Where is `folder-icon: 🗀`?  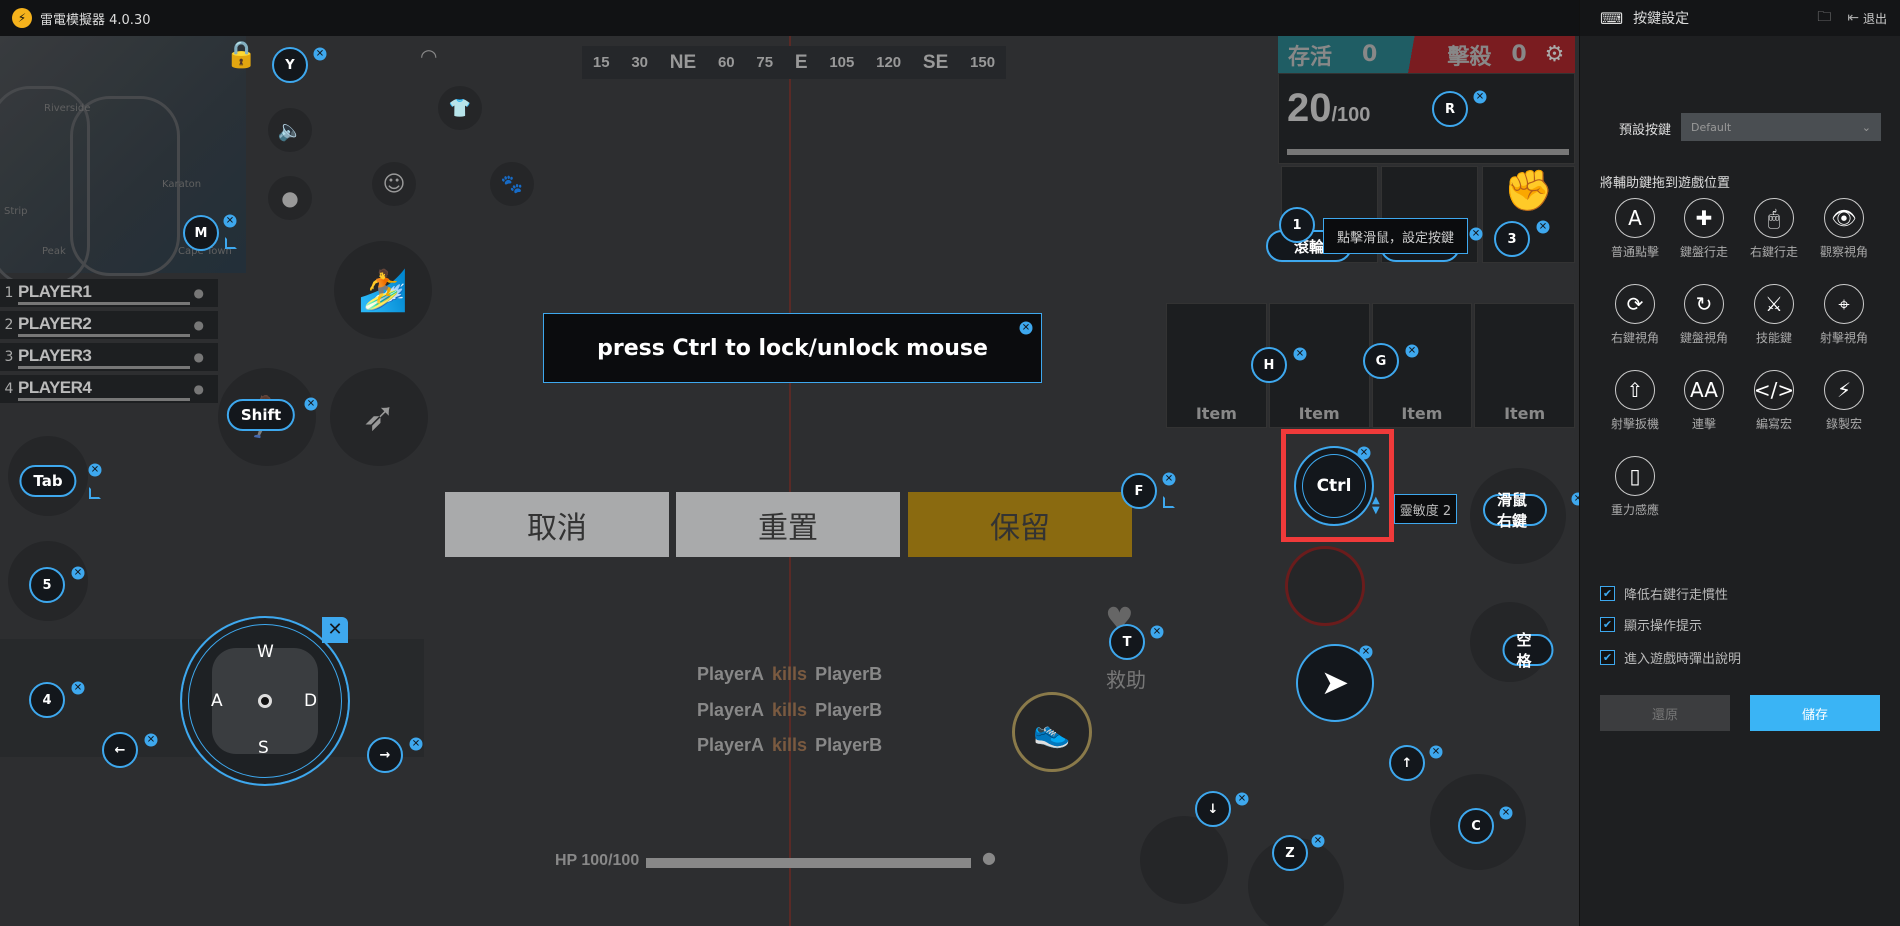
folder-icon: 🗀 is located at coordinates (1824, 18).